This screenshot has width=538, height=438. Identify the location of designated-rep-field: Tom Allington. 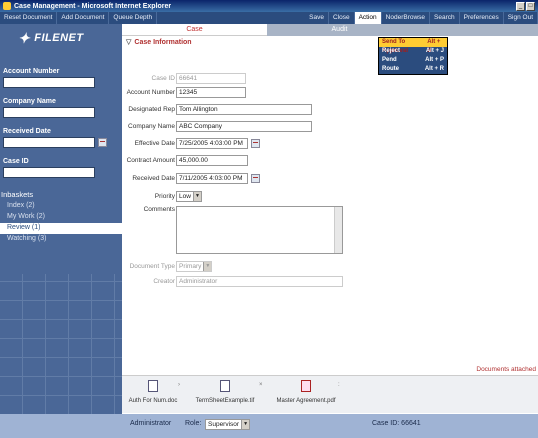
(244, 109).